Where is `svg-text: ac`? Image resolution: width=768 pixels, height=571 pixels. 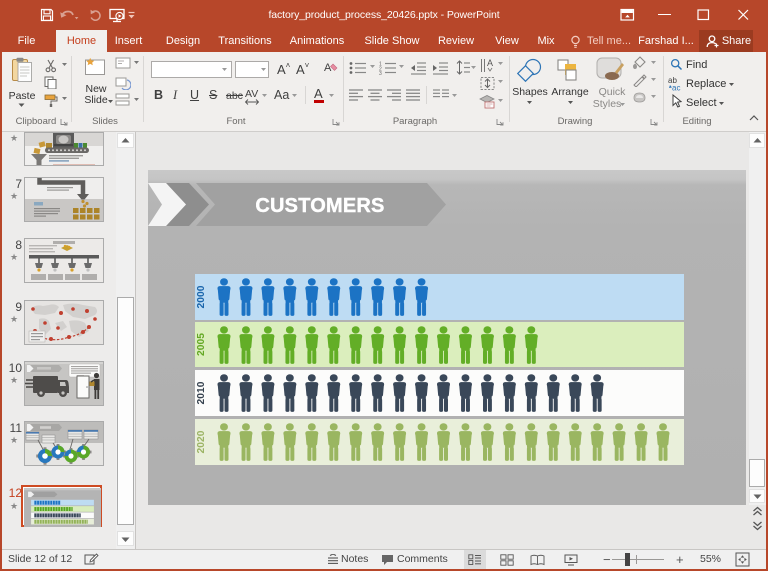
svg-text: ac is located at coordinates (676, 88).